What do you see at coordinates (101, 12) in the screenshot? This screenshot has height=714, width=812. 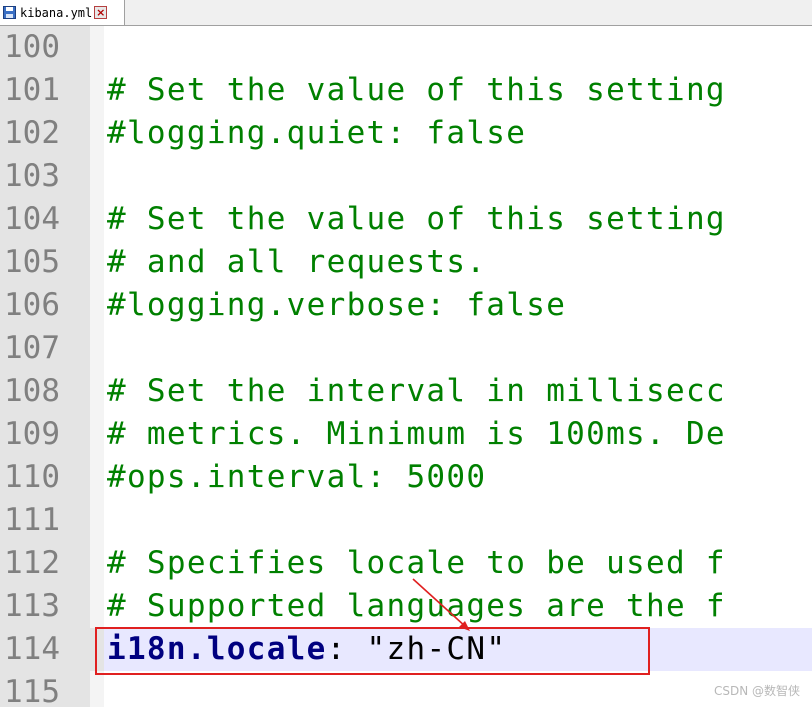 I see `close-icon: ×` at bounding box center [101, 12].